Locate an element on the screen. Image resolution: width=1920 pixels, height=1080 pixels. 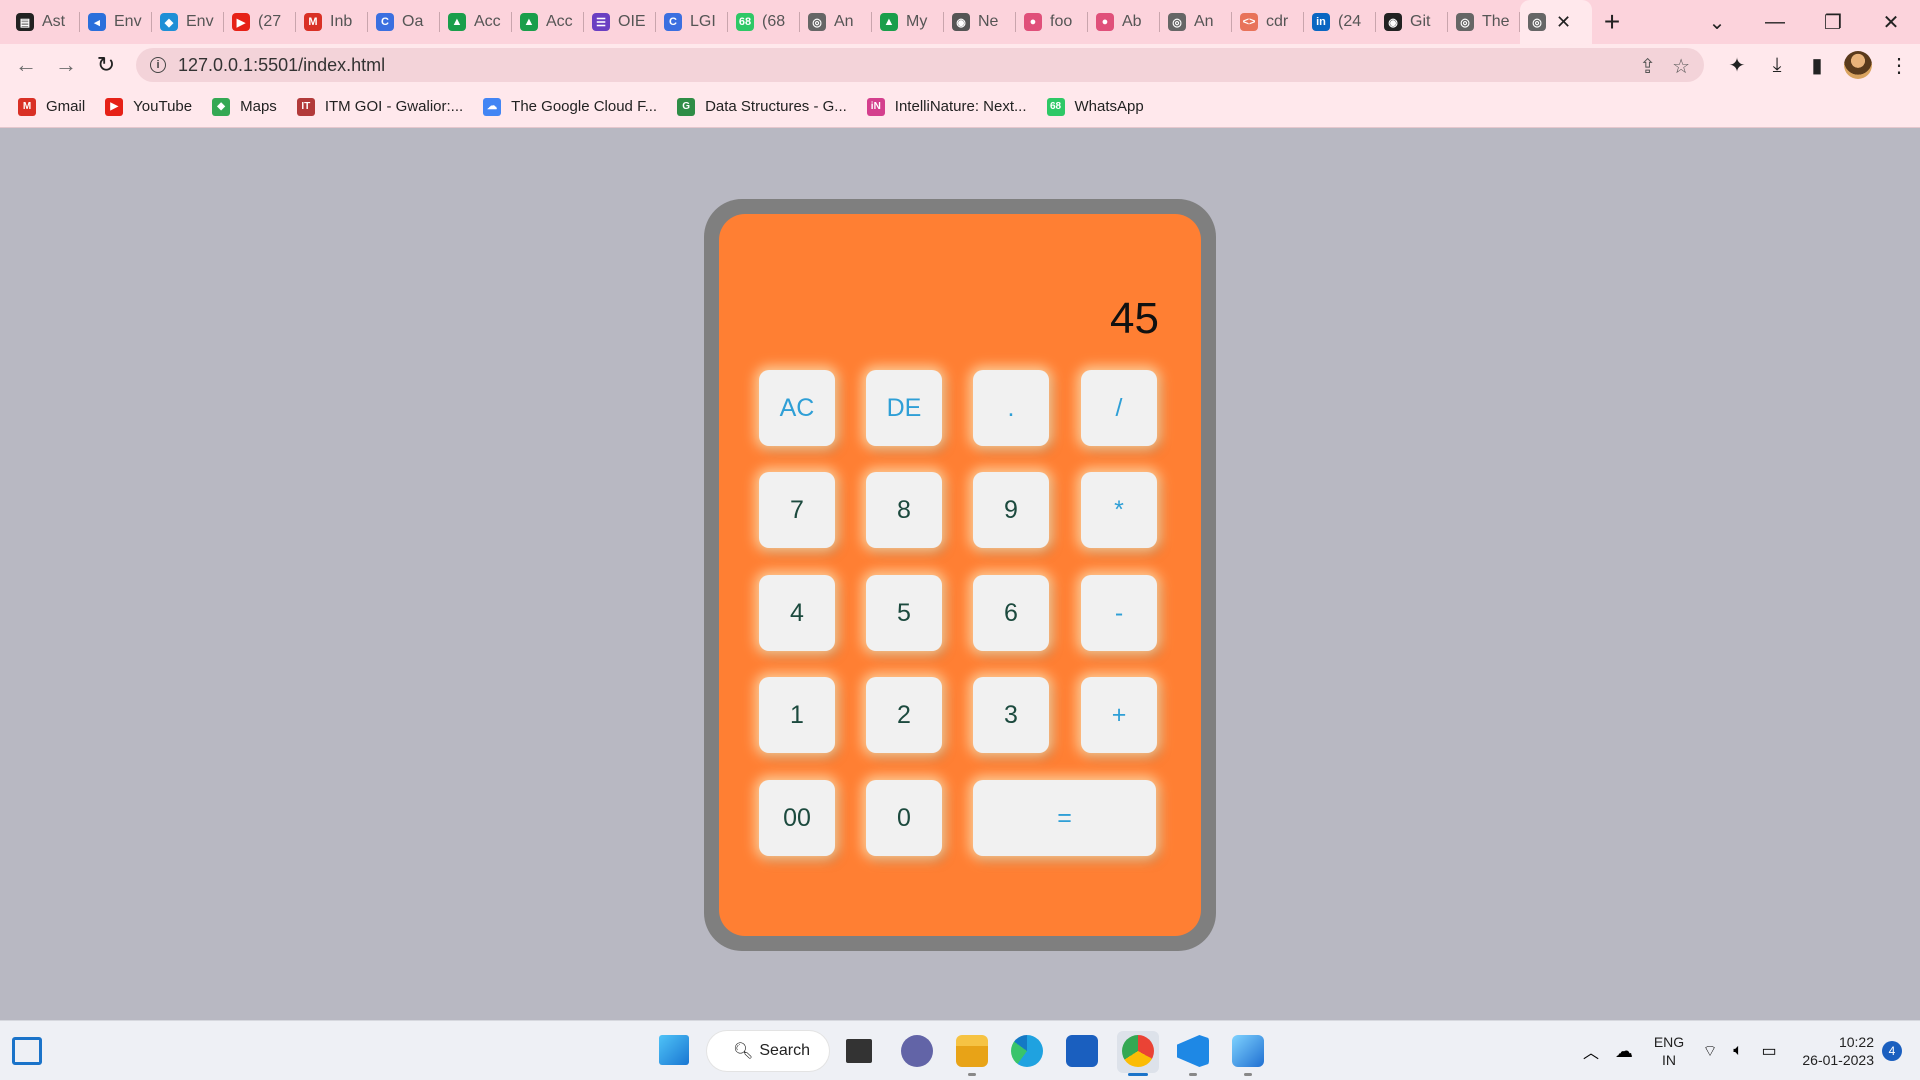
calc-key: 1 is located at coordinates (797, 715).